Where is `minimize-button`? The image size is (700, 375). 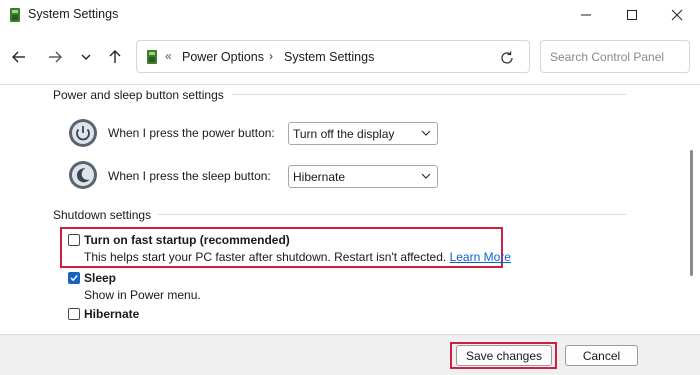 minimize-button is located at coordinates (586, 15).